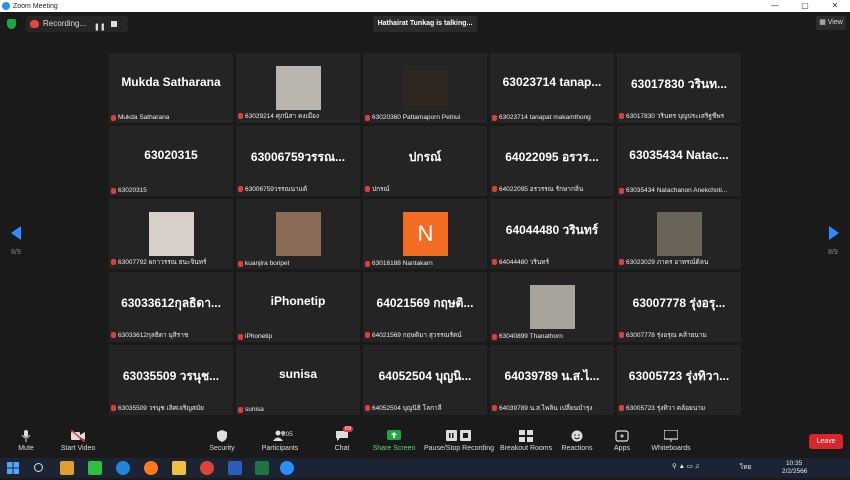 Image resolution: width=850 pixels, height=480 pixels. Describe the element at coordinates (622, 441) in the screenshot. I see `apps-button: Apps` at that location.